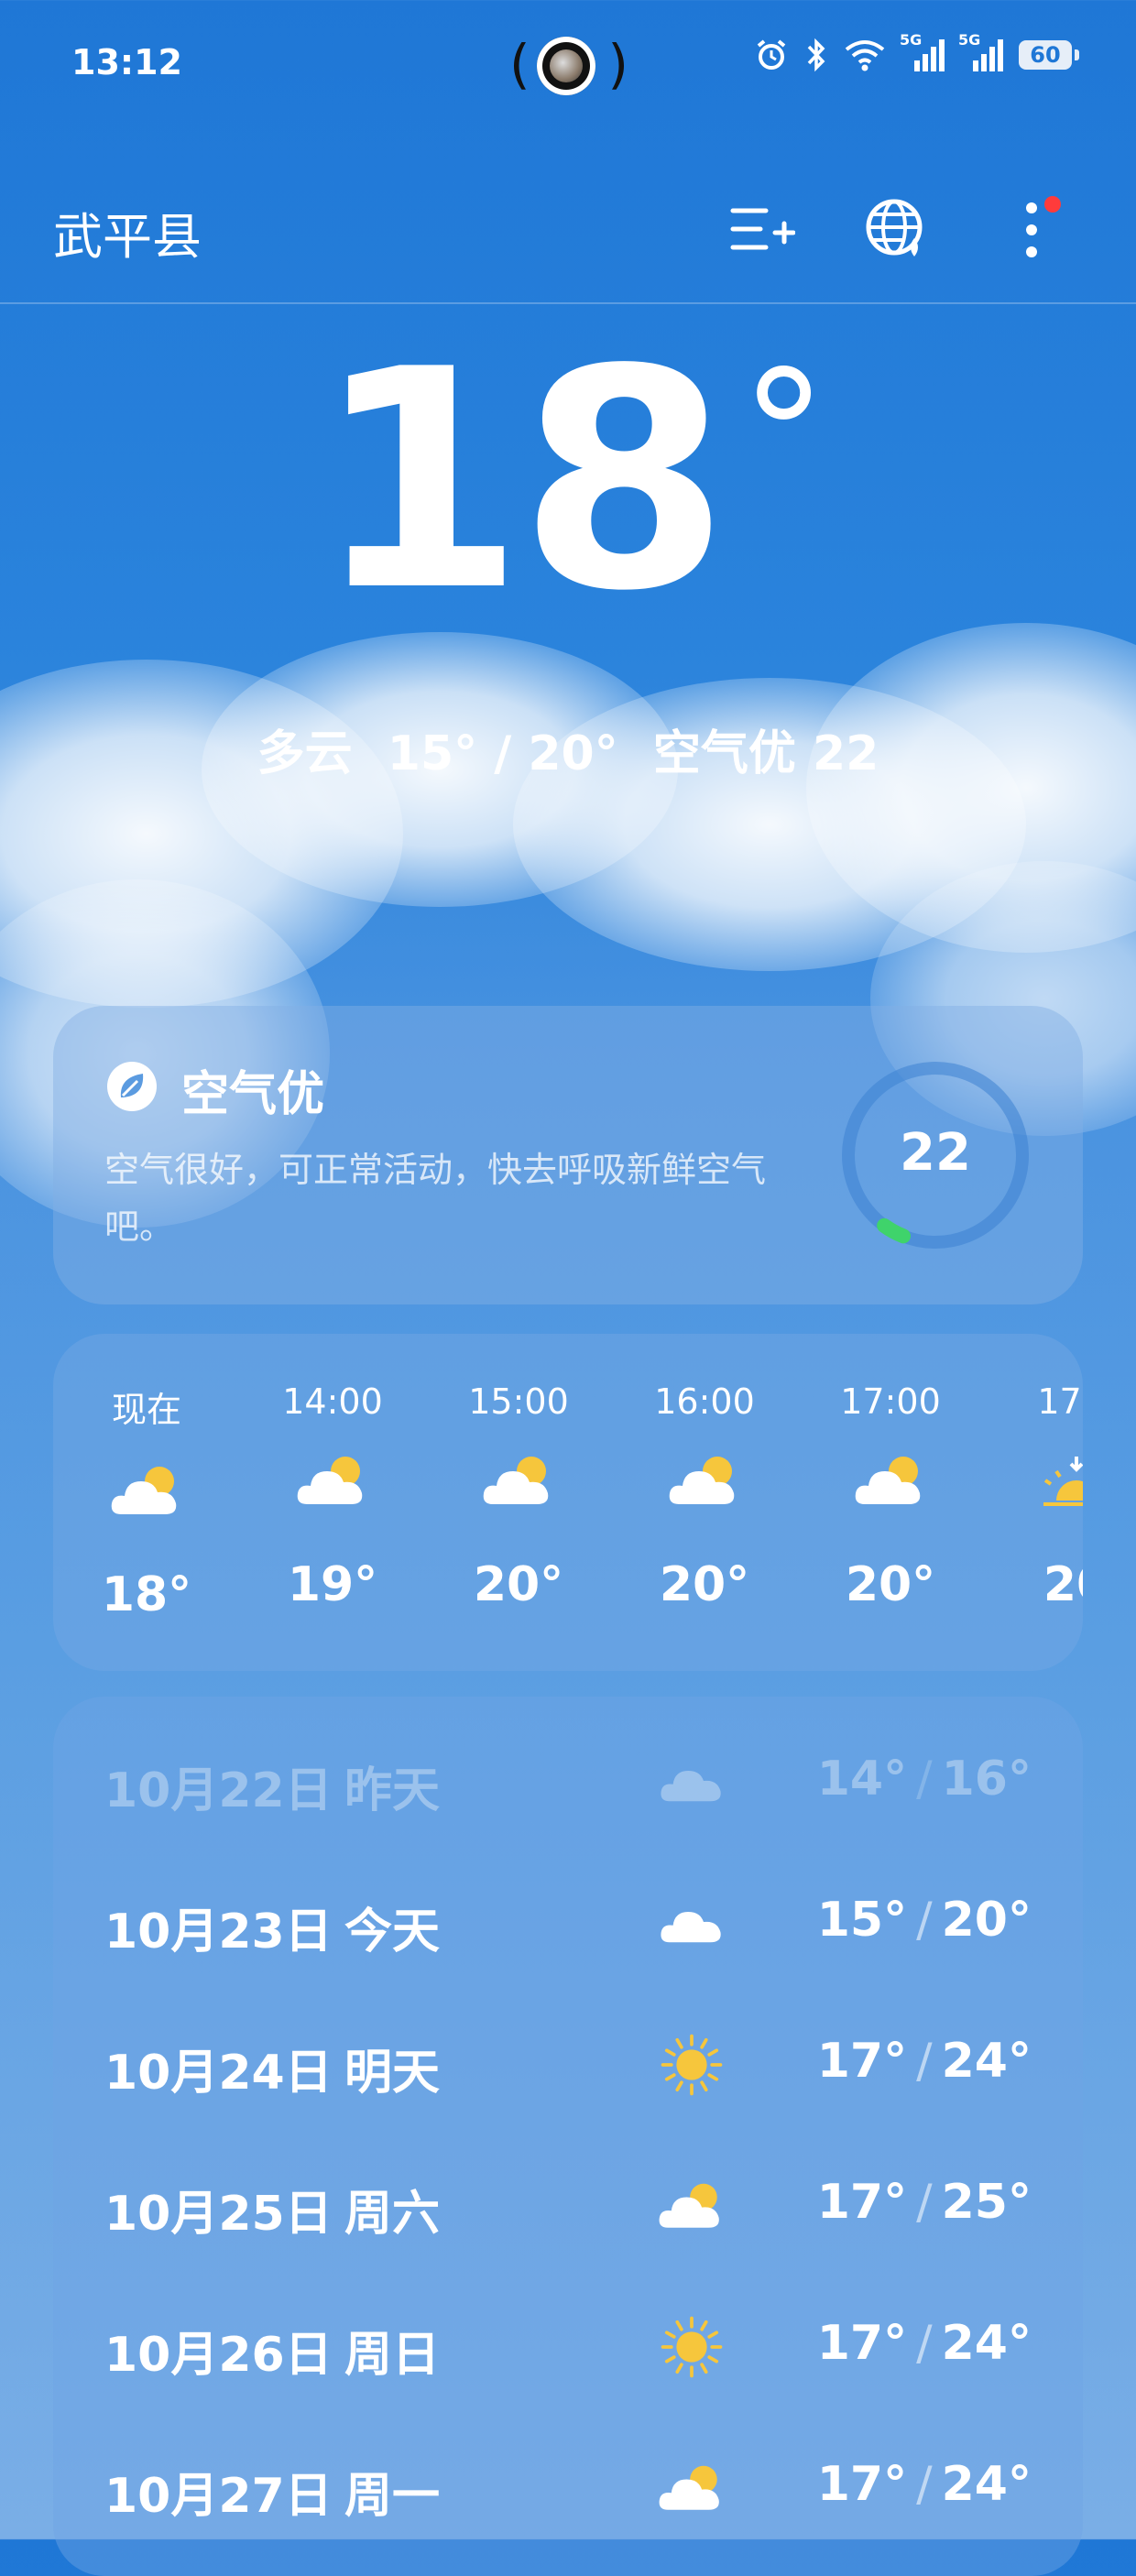 This screenshot has height=2576, width=1136. I want to click on air-quality-card: 空气优 空气很好，可正常活动，快去呼吸新鲜空气吧。 22, so click(568, 1155).